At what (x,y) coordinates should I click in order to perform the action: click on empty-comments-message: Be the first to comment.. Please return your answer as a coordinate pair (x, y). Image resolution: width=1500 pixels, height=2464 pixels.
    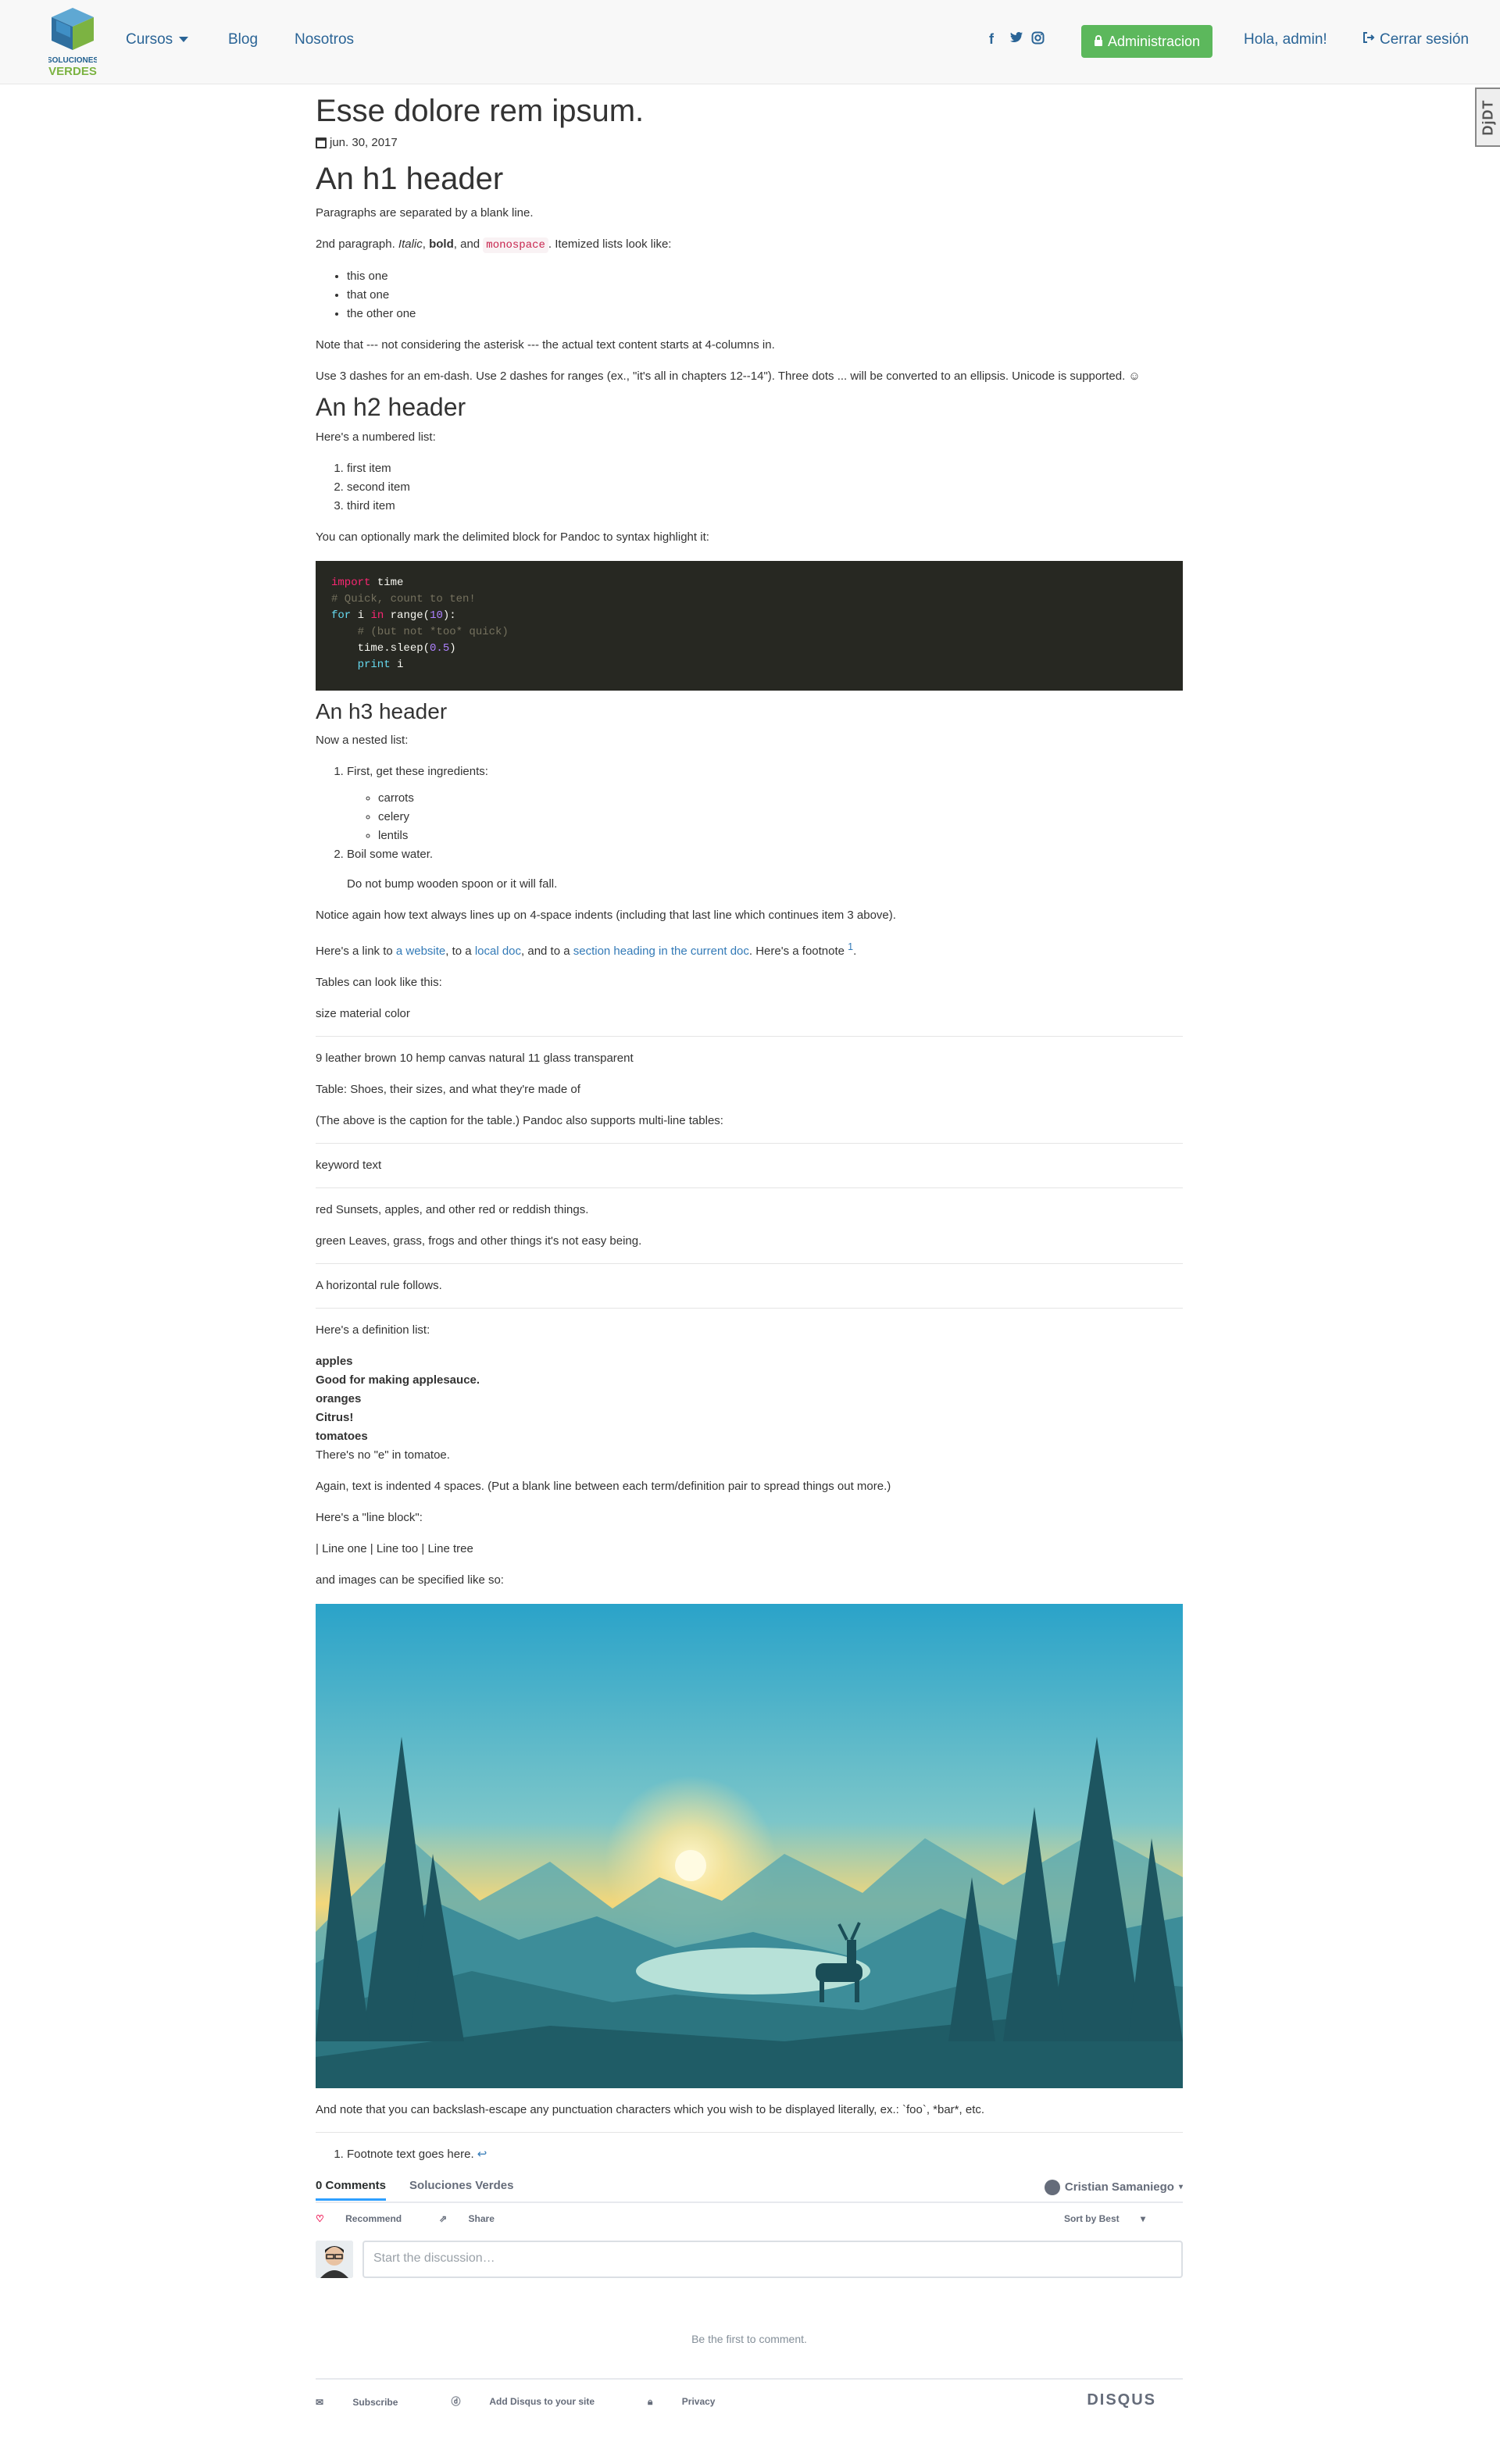
    Looking at the image, I should click on (749, 2338).